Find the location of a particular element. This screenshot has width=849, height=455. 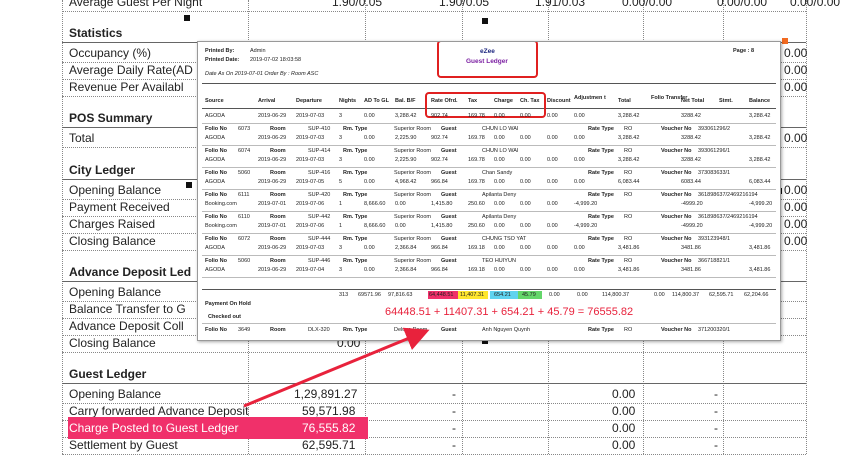

arrow-line is located at coordinates (336, 367).